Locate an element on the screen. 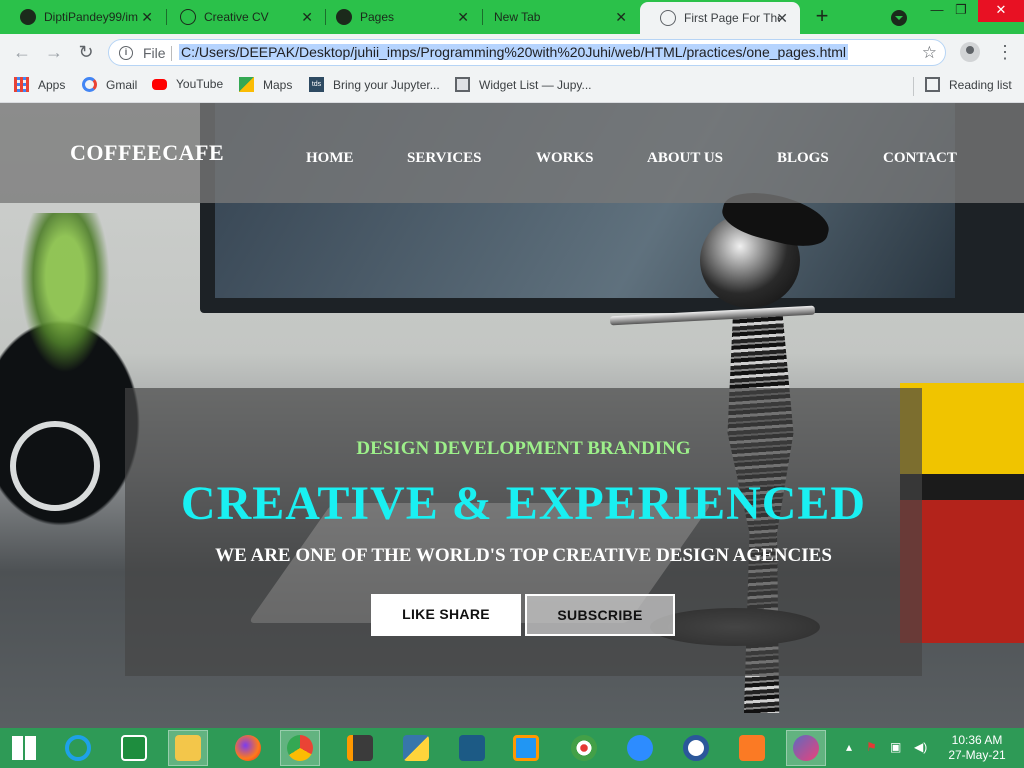  ms-access-icon is located at coordinates (696, 748).